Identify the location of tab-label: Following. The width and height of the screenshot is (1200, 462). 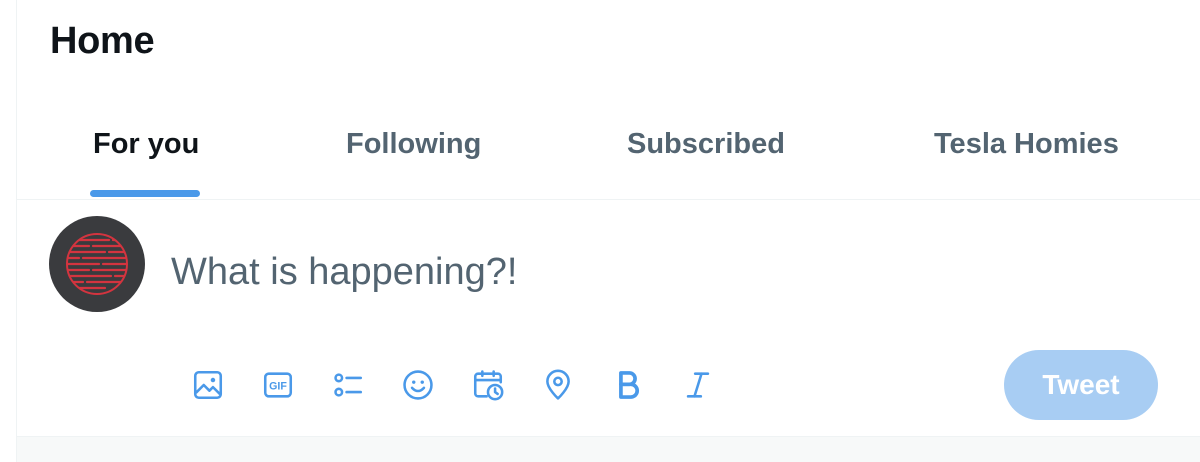
(414, 144).